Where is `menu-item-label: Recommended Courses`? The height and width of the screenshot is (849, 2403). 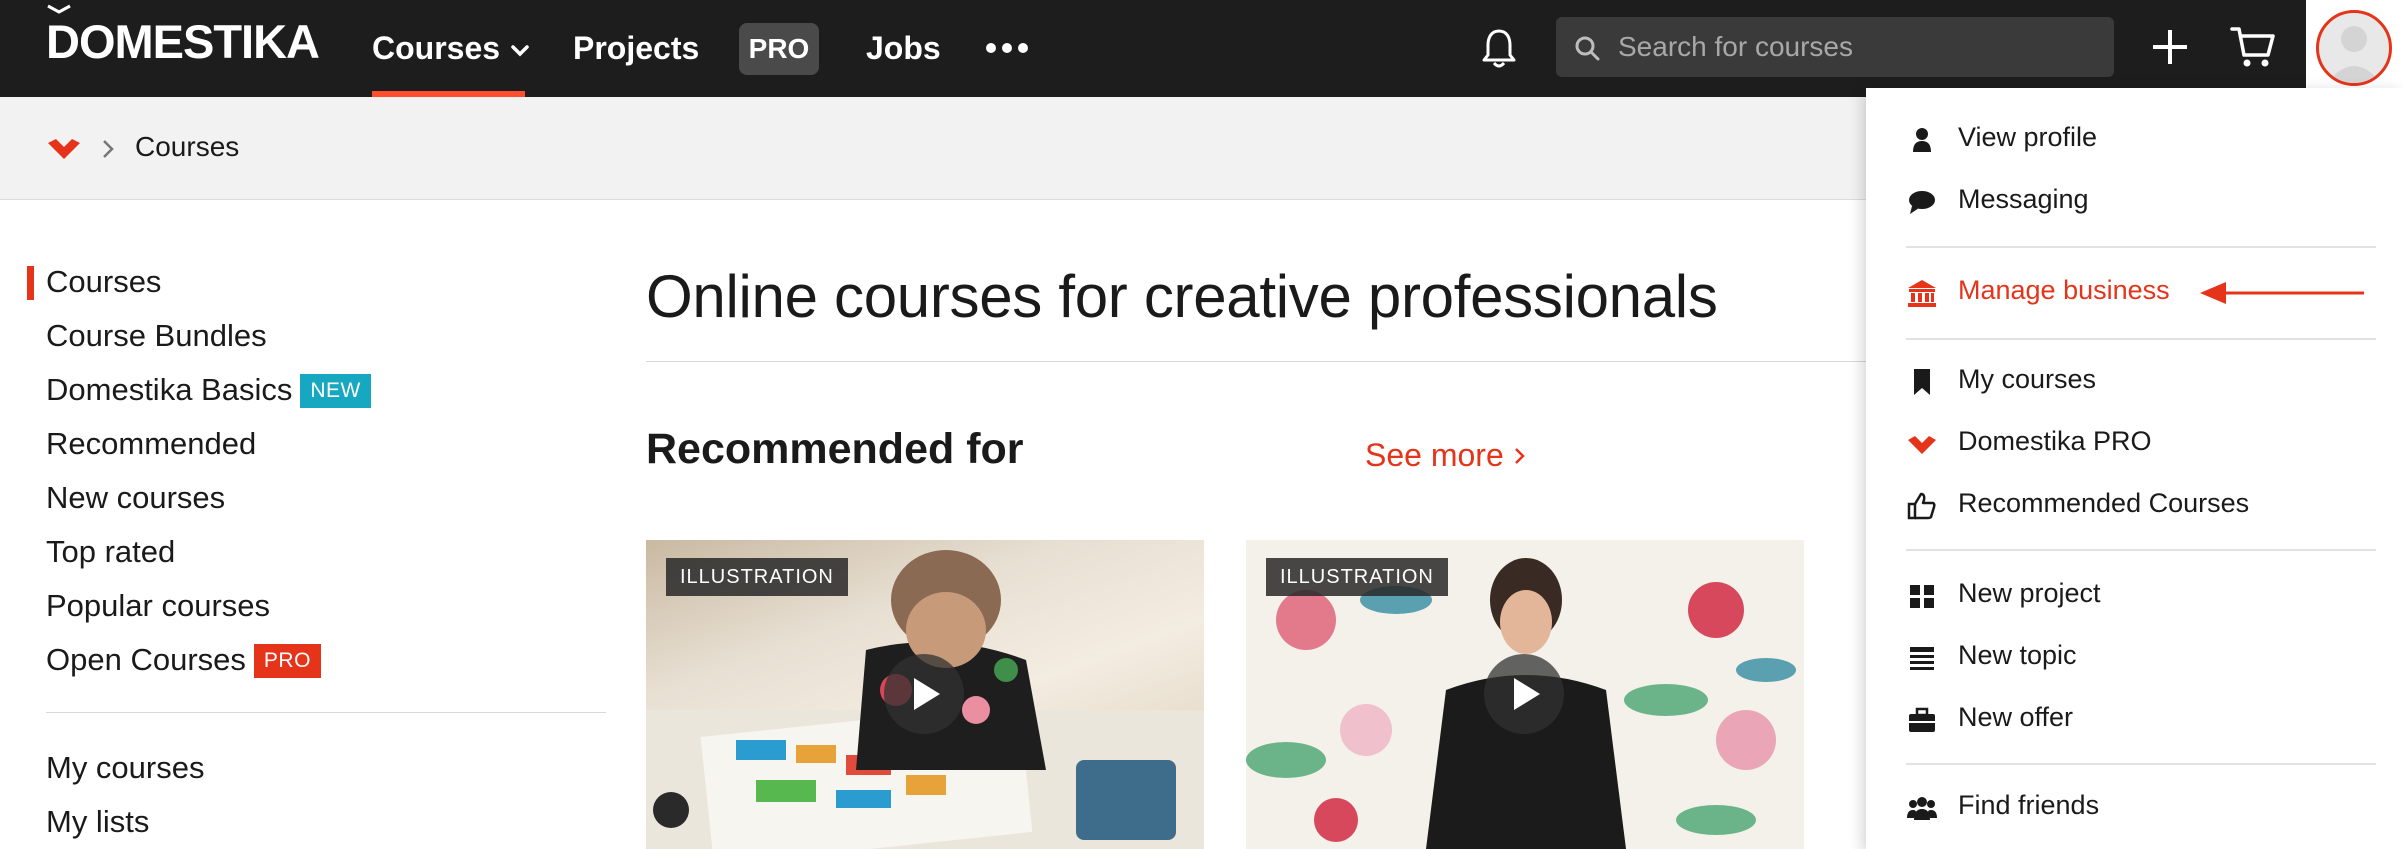 menu-item-label: Recommended Courses is located at coordinates (2104, 503).